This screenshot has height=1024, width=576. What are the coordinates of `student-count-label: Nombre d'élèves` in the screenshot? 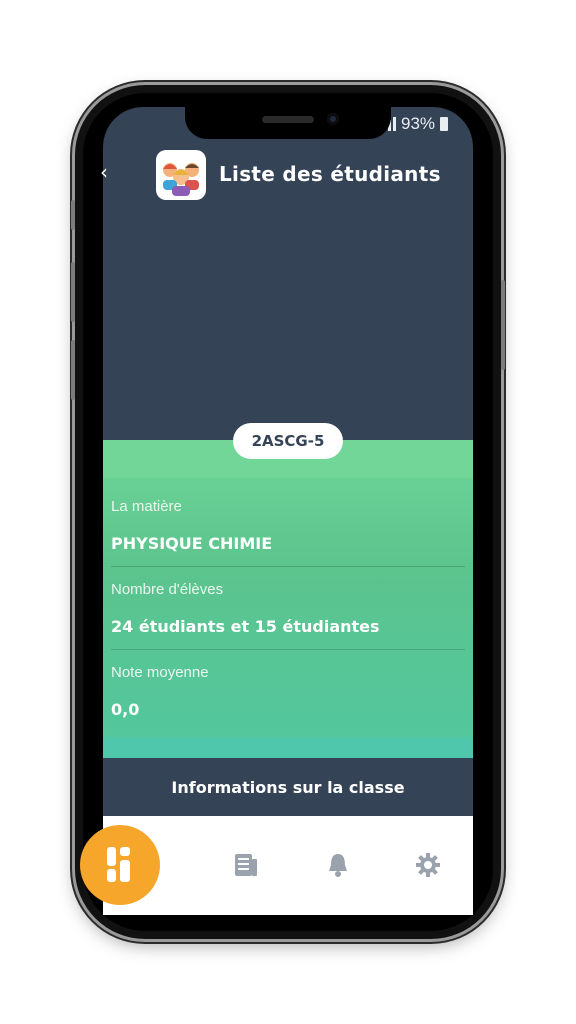 It's located at (167, 589).